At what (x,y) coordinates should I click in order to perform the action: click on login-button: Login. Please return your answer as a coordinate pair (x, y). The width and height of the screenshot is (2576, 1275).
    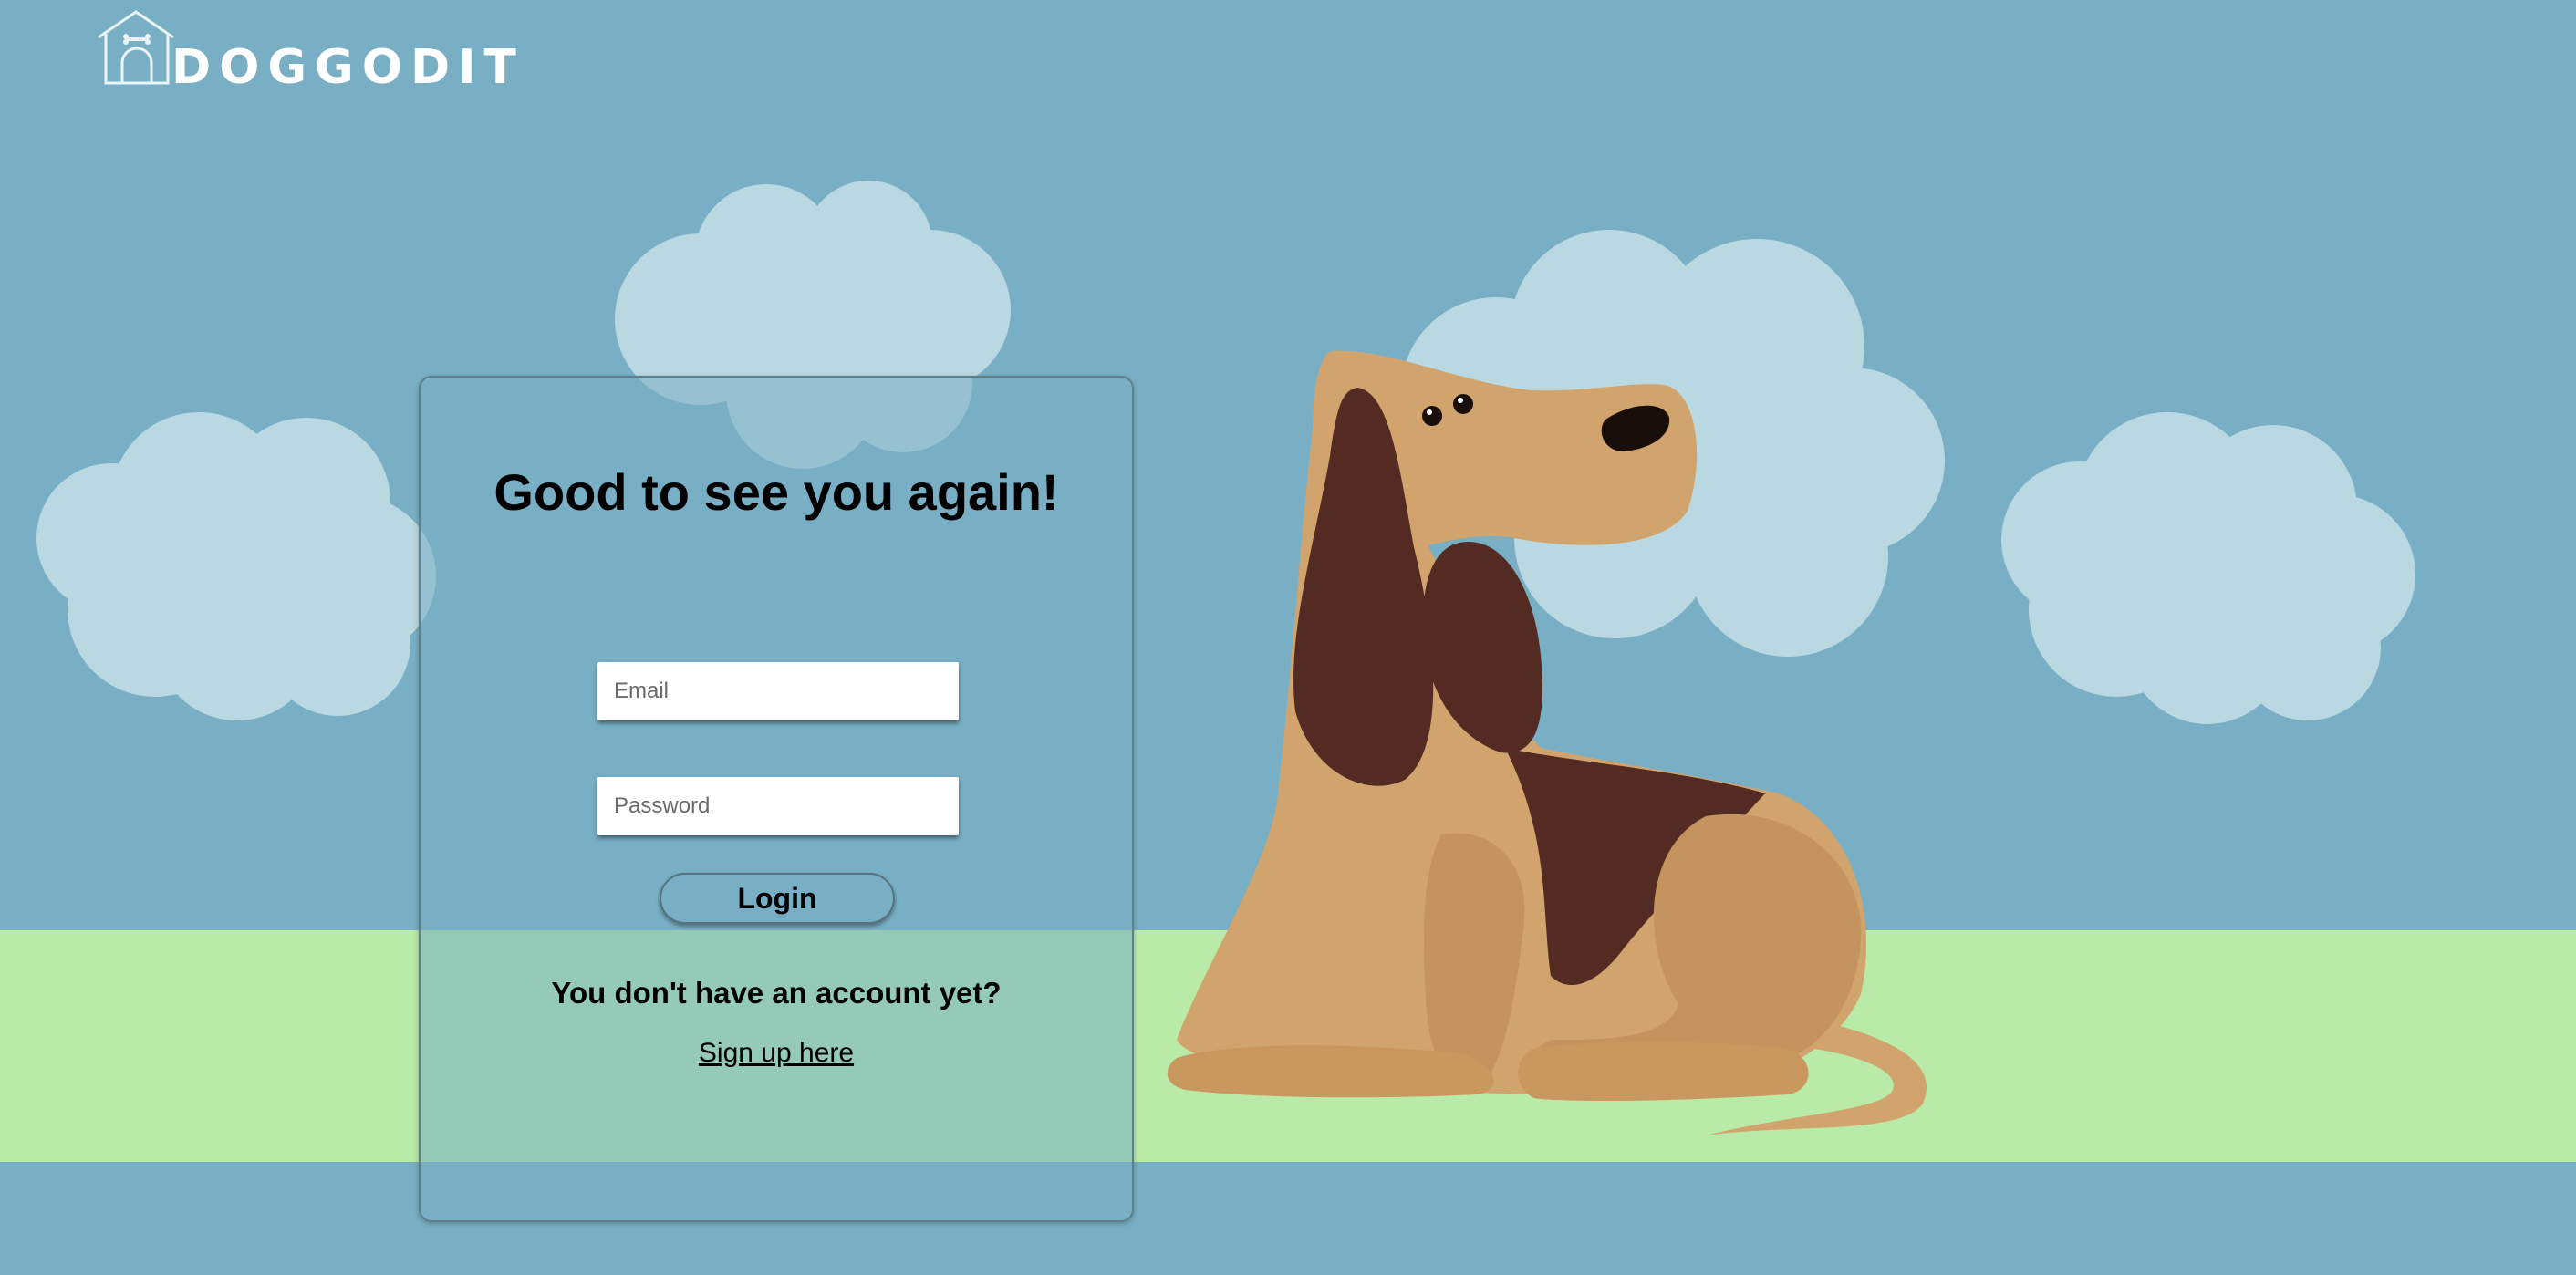
    Looking at the image, I should click on (777, 898).